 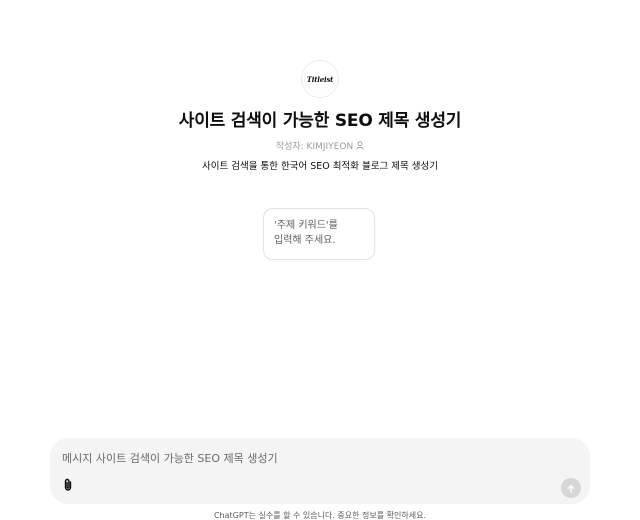 What do you see at coordinates (314, 147) in the screenshot?
I see `author-label: 작성자: KIMJIYEON` at bounding box center [314, 147].